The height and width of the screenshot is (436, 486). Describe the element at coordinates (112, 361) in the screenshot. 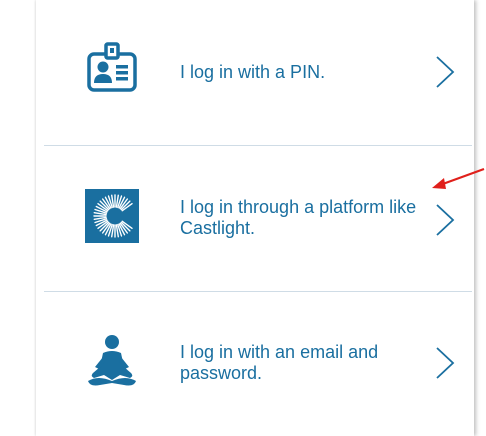

I see `meditation-person-icon` at that location.